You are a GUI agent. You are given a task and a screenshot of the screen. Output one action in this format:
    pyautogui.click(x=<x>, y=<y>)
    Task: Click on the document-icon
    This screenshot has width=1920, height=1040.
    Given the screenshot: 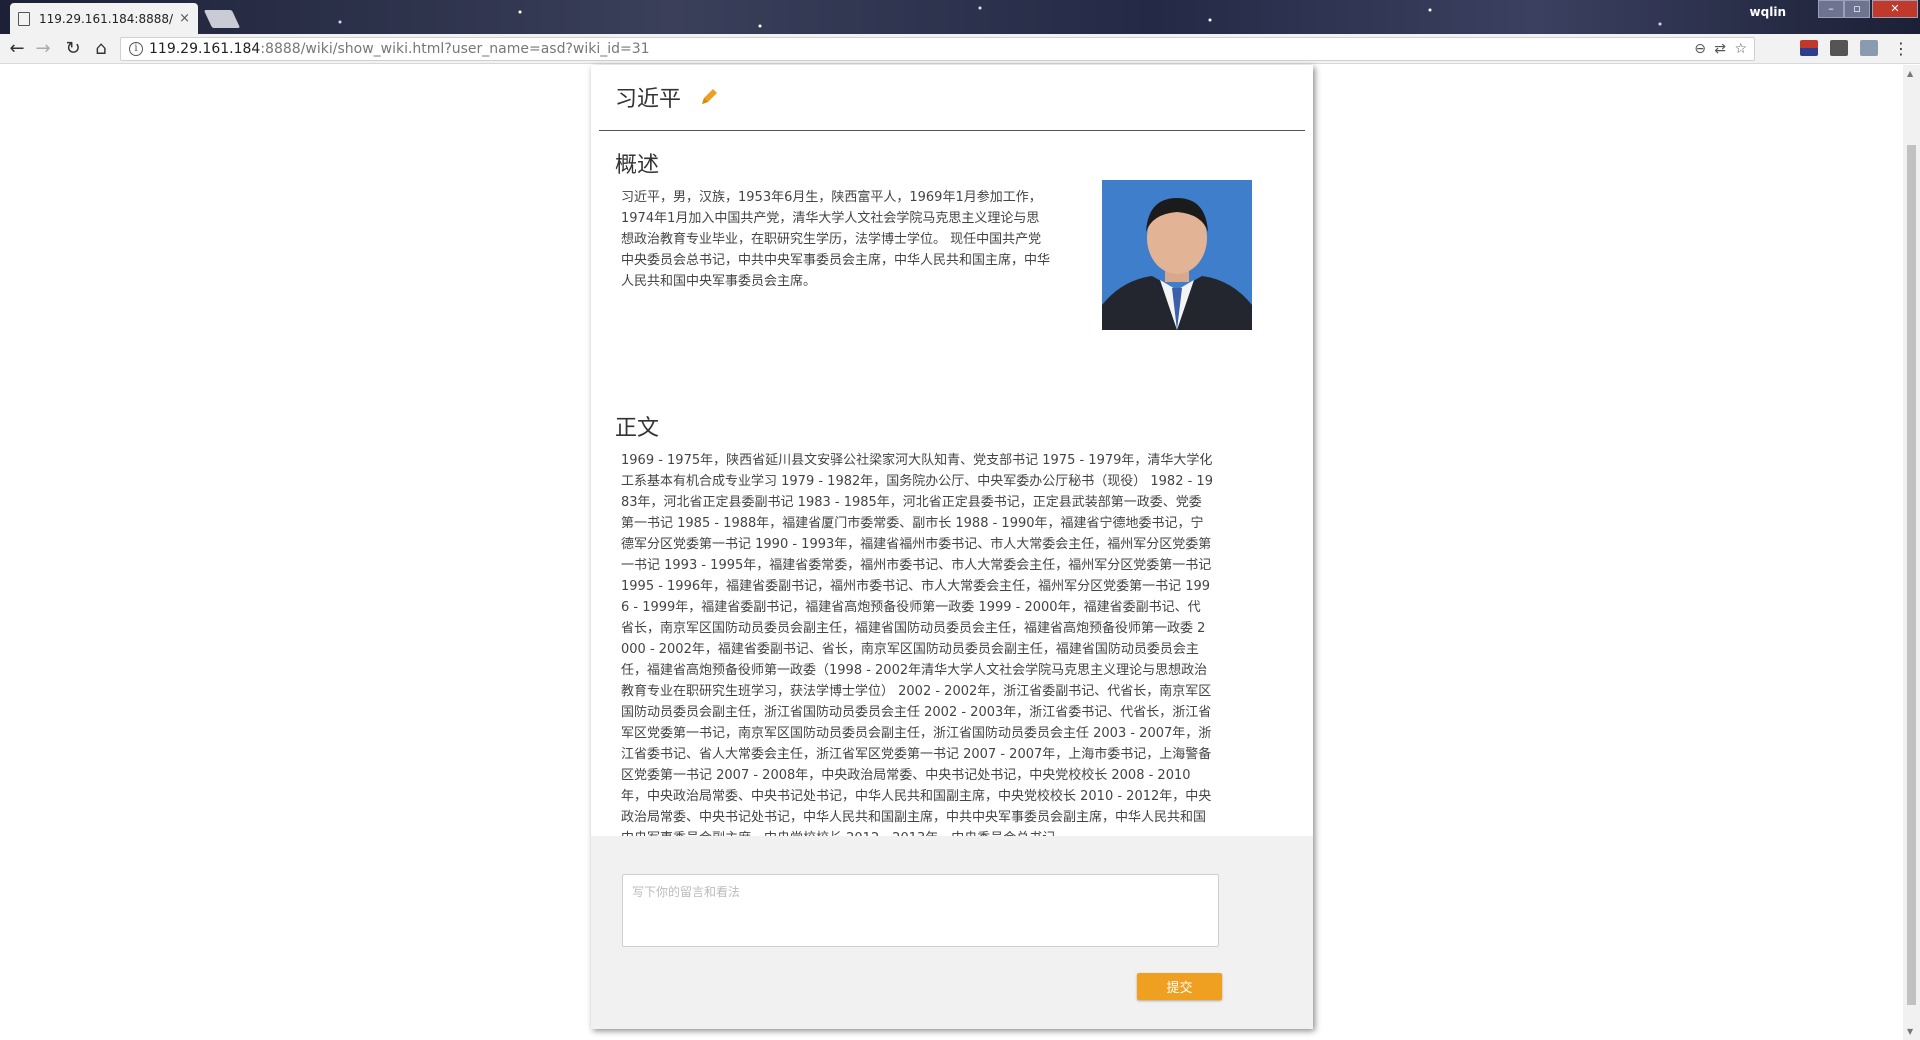 What is the action you would take?
    pyautogui.click(x=24, y=18)
    